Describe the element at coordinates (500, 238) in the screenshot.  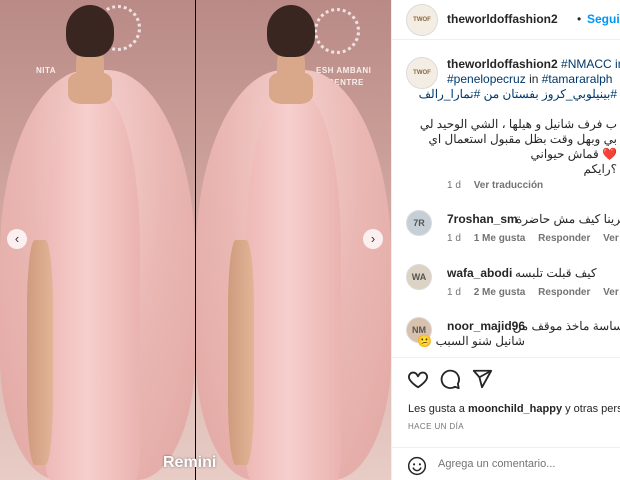
I see `comment-likes: 1 Me gusta` at that location.